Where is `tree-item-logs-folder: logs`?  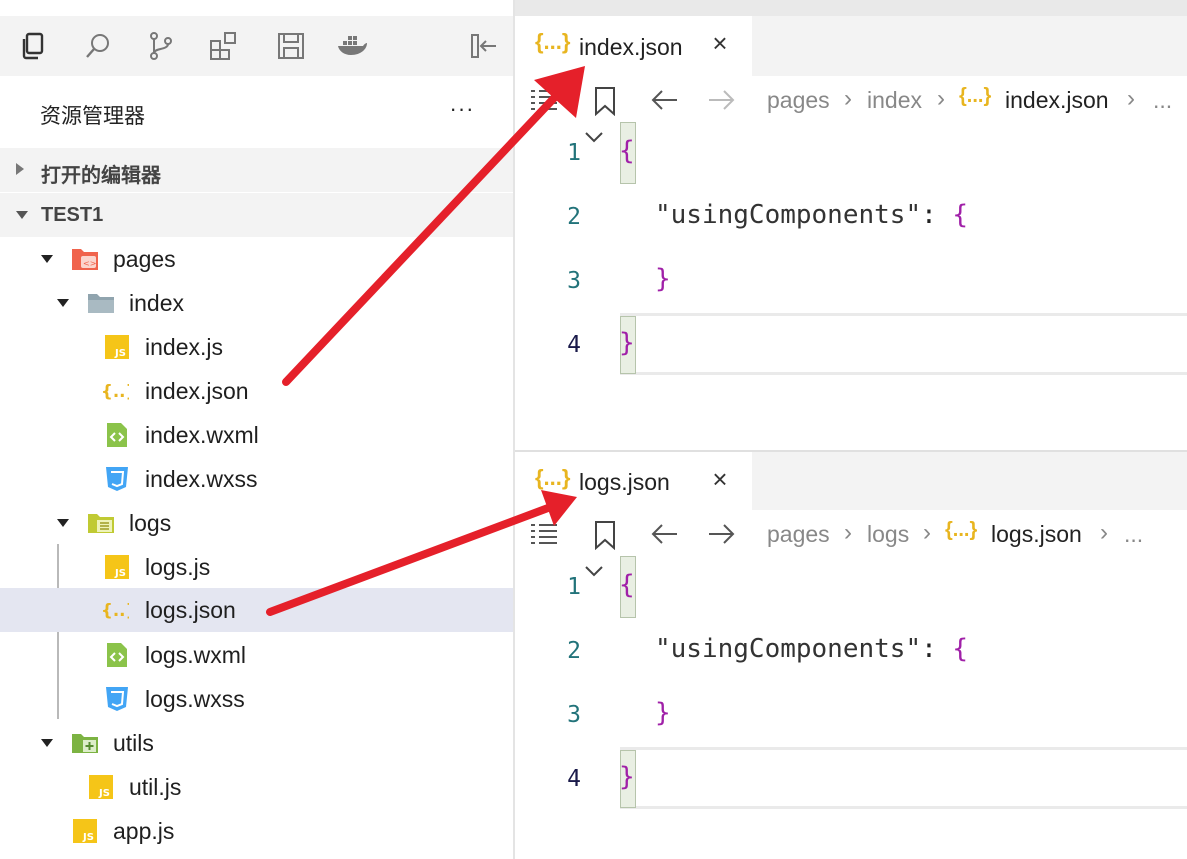
tree-item-logs-folder: logs is located at coordinates (256, 523).